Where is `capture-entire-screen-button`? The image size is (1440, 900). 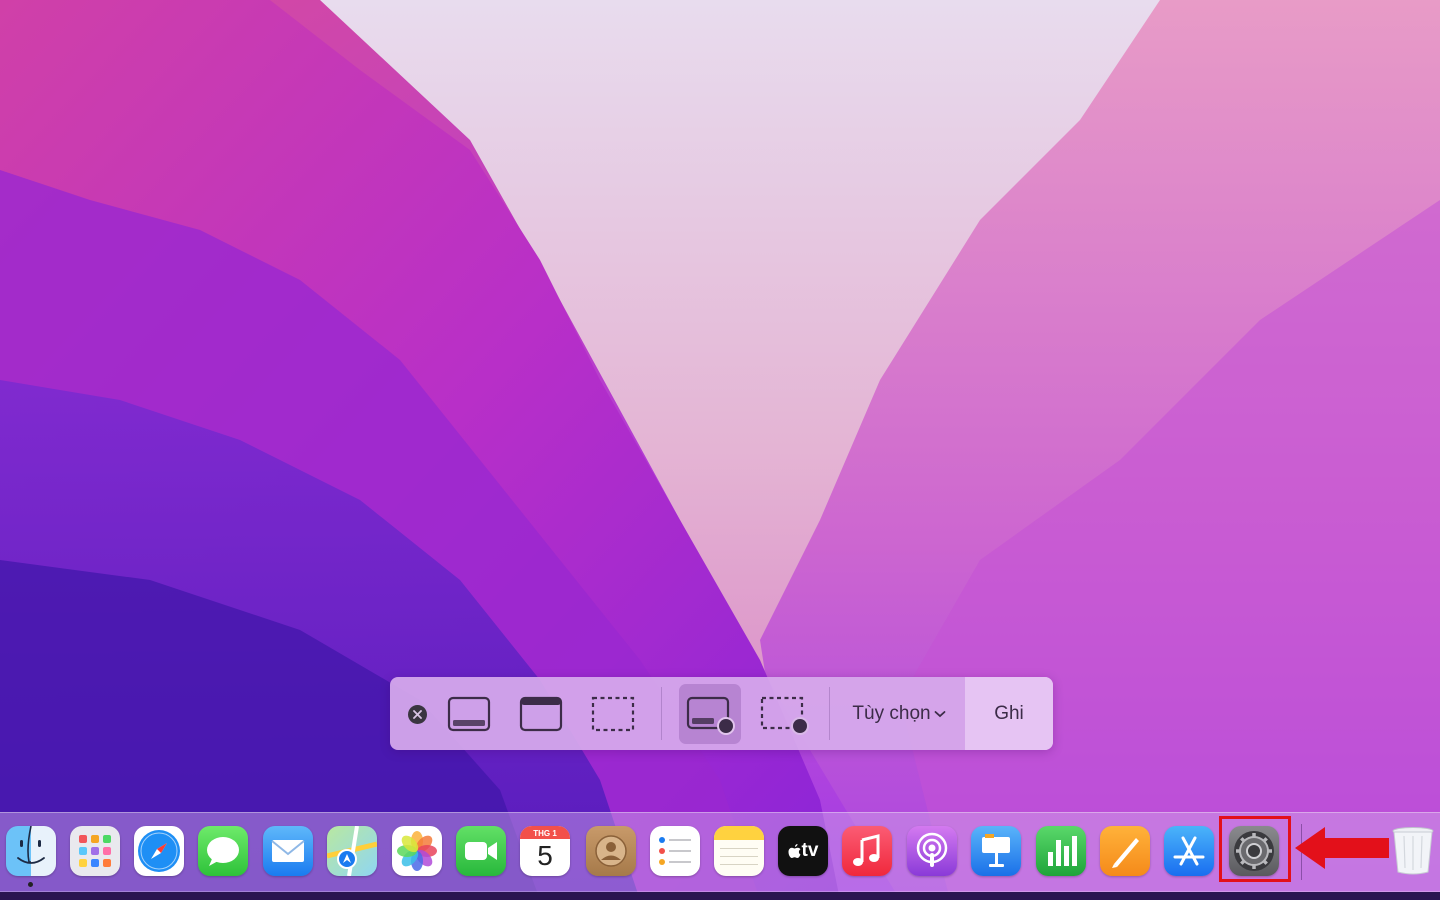
capture-entire-screen-button is located at coordinates (469, 714).